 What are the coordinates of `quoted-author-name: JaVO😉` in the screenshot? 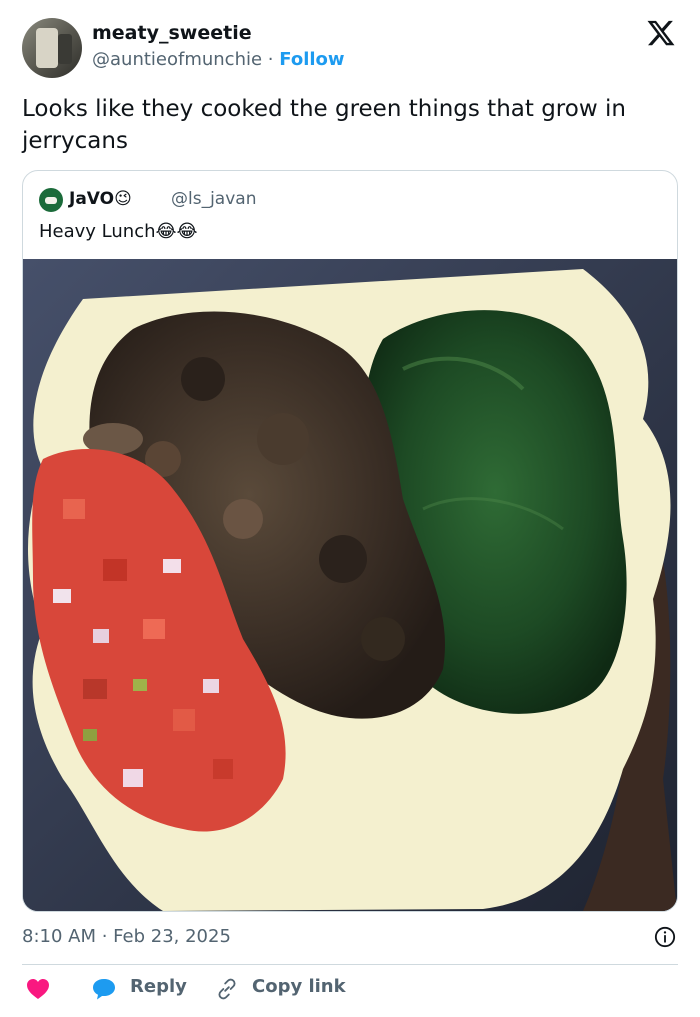 It's located at (100, 199).